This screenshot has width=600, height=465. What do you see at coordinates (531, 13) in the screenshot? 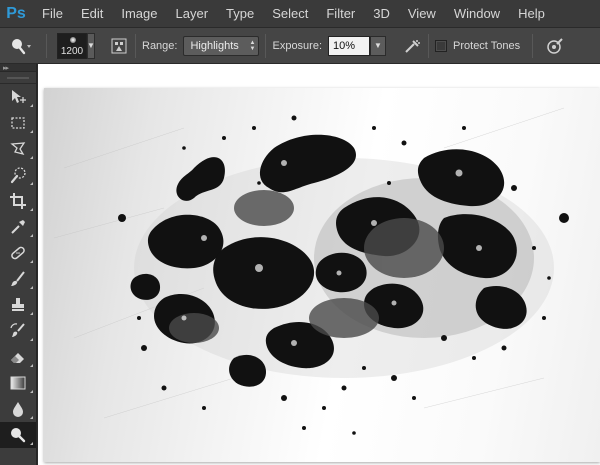
I see `menu-help: Help` at bounding box center [531, 13].